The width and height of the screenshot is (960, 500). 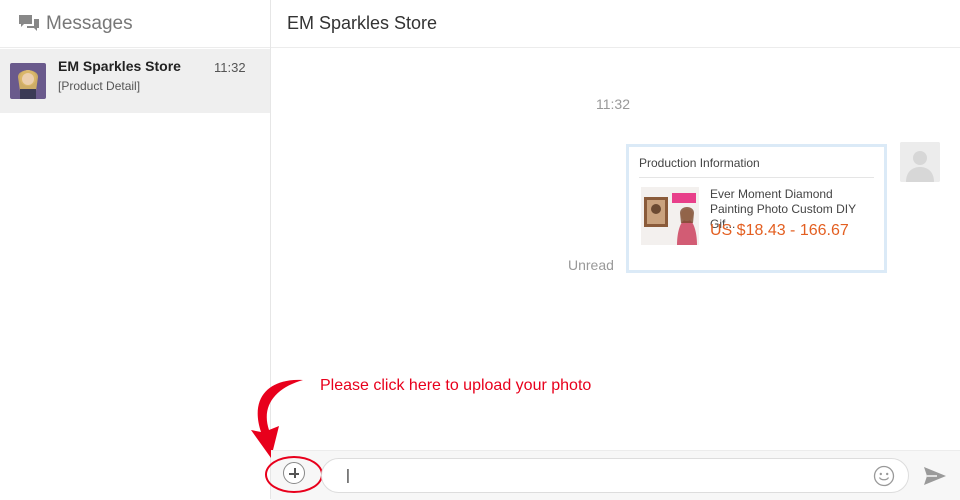 I want to click on composer, so click(x=612, y=475).